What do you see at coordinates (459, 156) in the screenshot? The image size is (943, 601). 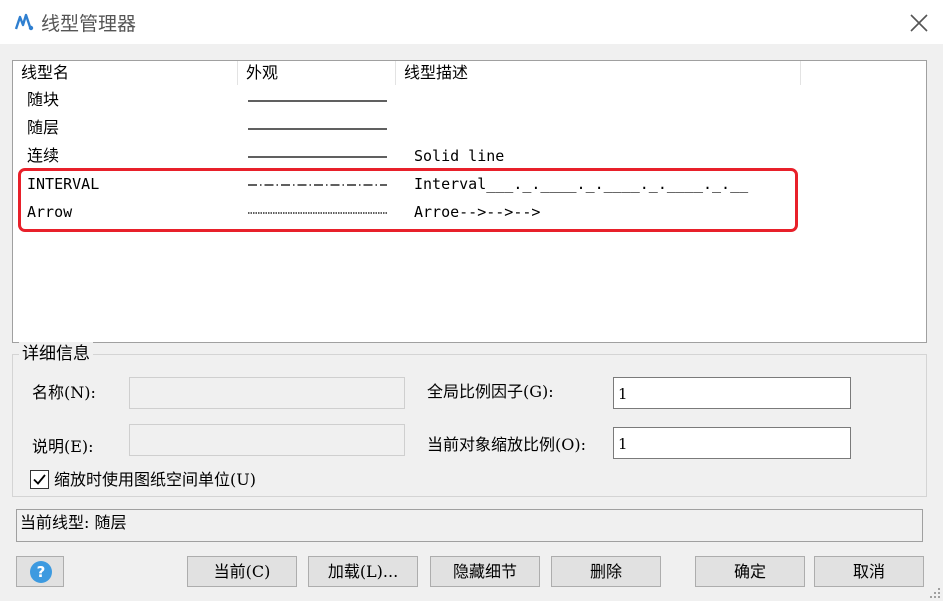 I see `linetype-description: Solid line` at bounding box center [459, 156].